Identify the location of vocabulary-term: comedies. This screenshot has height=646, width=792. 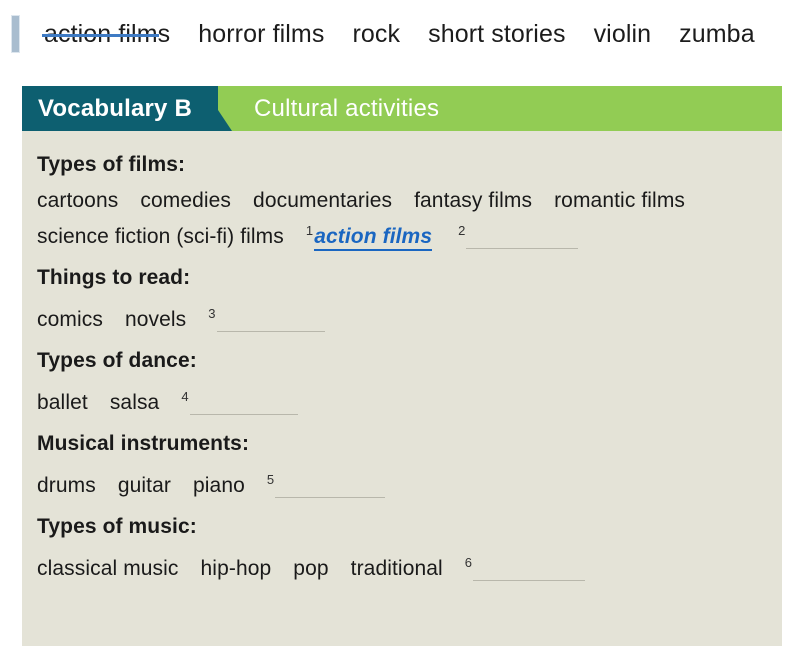
(186, 200).